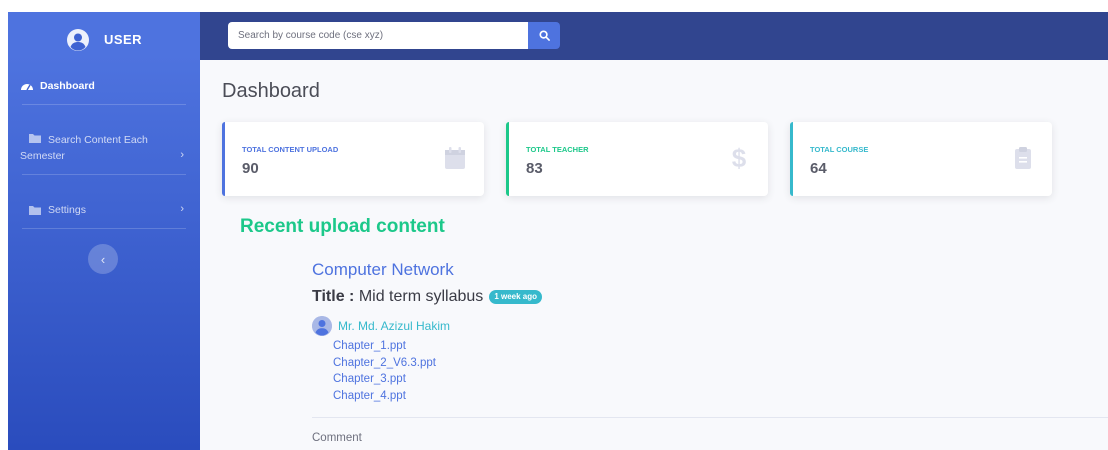 The height and width of the screenshot is (450, 1108). I want to click on search-icon, so click(544, 35).